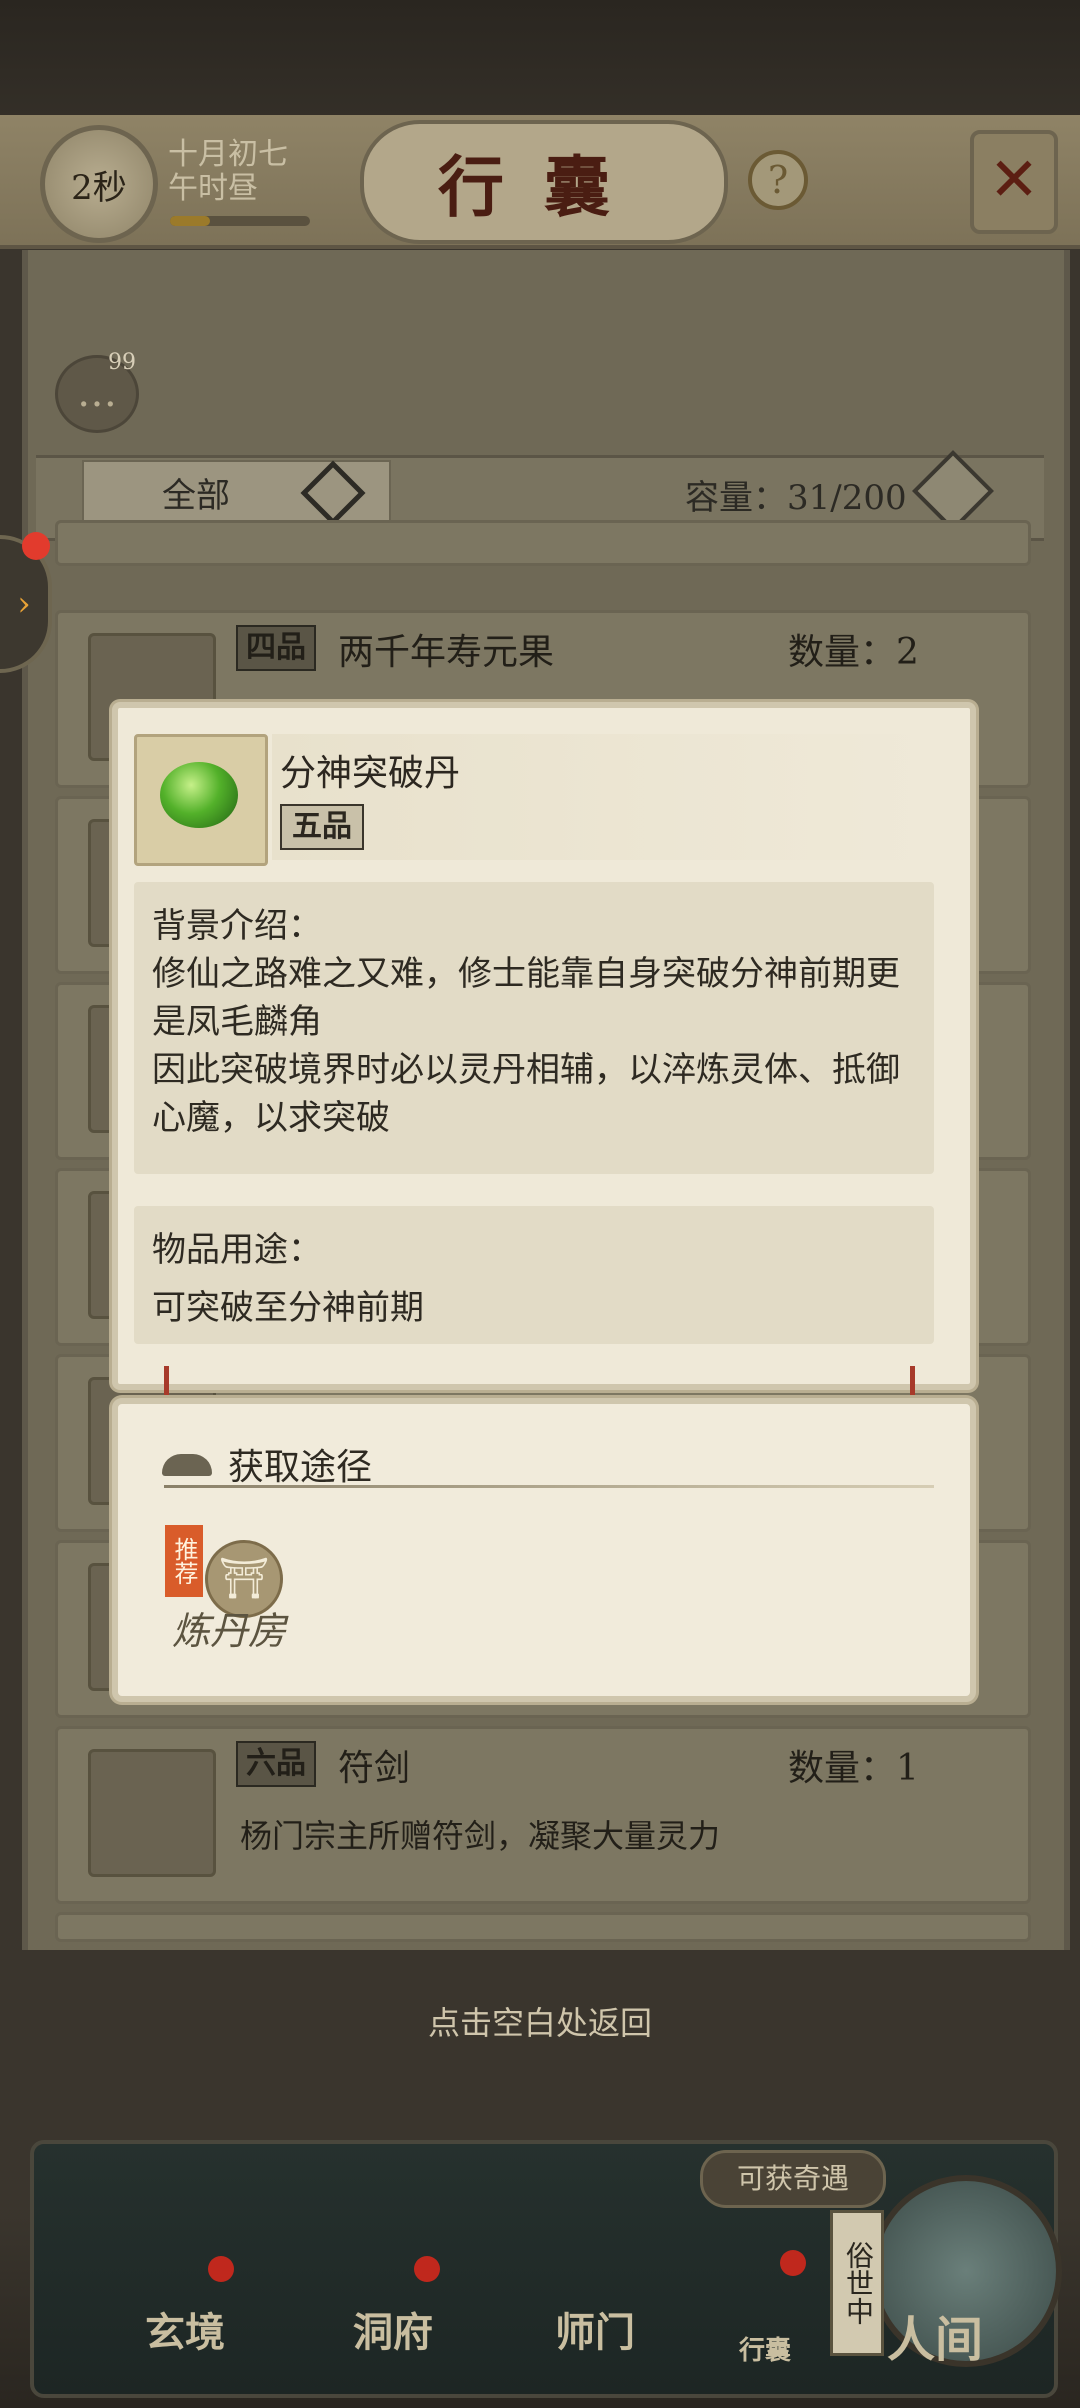  I want to click on detail-item-name: 分神突破丹, so click(370, 773).